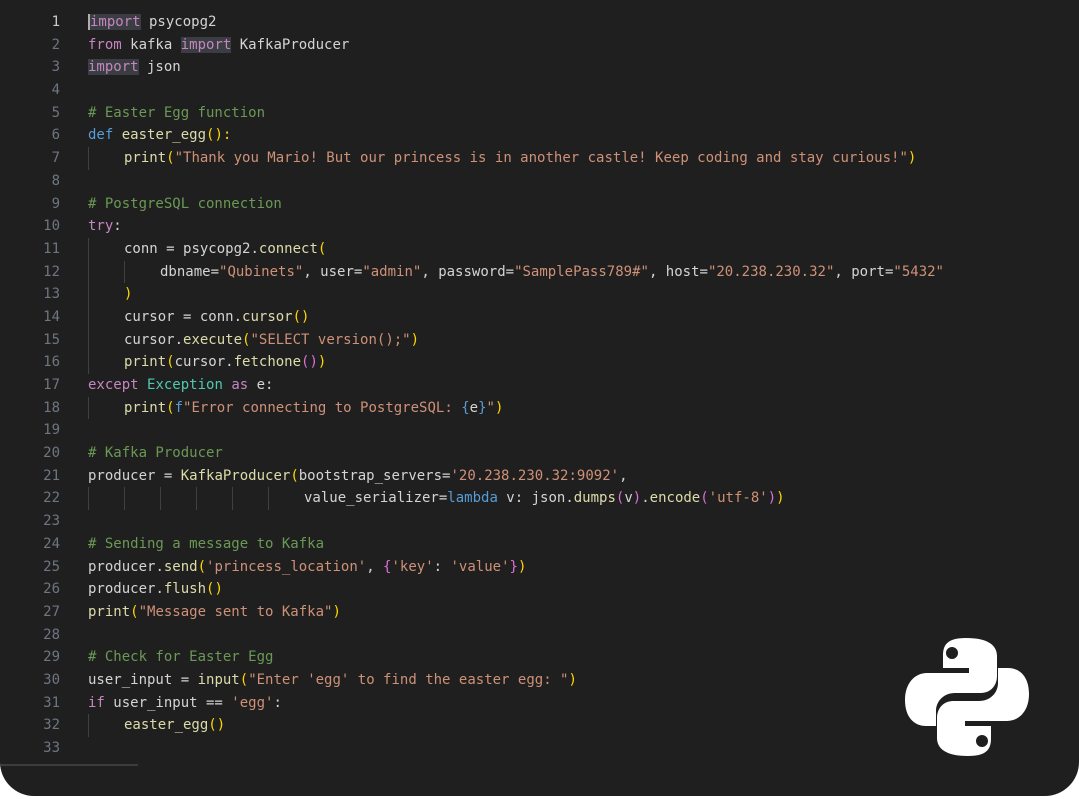  What do you see at coordinates (155, 589) in the screenshot?
I see `line-content: producer.flush()` at bounding box center [155, 589].